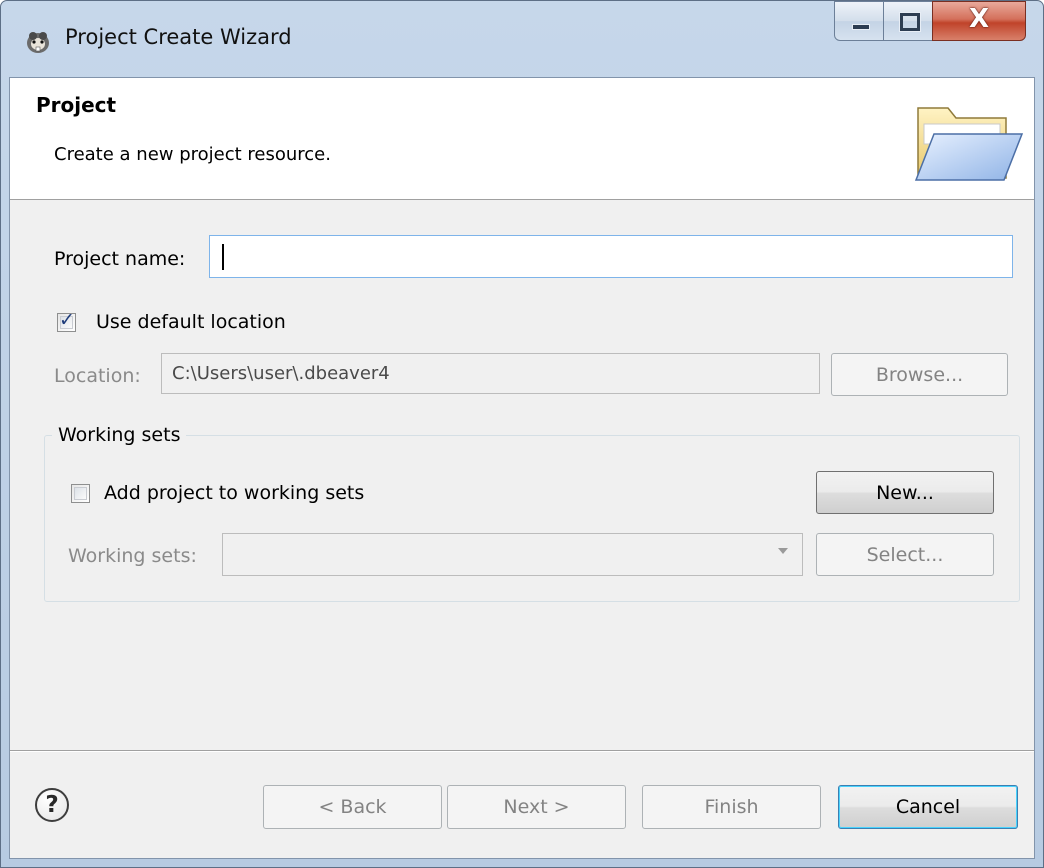 This screenshot has height=868, width=1044. Describe the element at coordinates (352, 807) in the screenshot. I see `back-button: < Back` at that location.